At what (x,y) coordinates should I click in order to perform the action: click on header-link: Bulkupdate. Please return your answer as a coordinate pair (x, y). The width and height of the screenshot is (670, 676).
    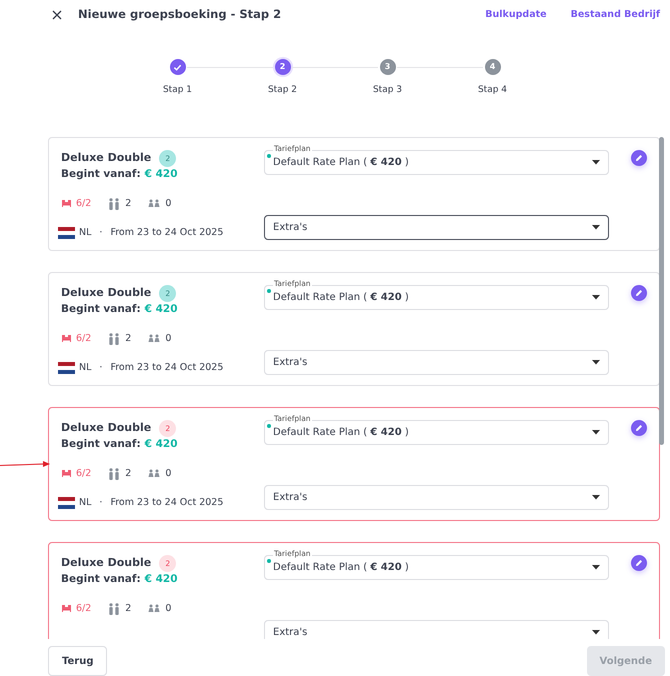
    Looking at the image, I should click on (516, 15).